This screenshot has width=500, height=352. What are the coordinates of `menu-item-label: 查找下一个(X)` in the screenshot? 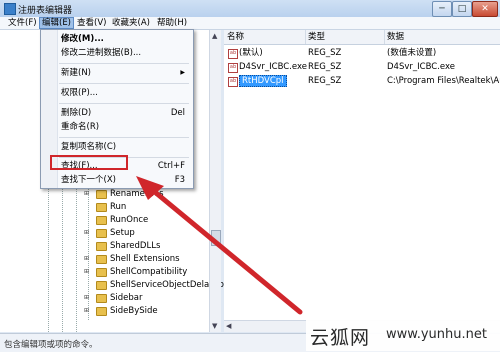 It's located at (88, 180).